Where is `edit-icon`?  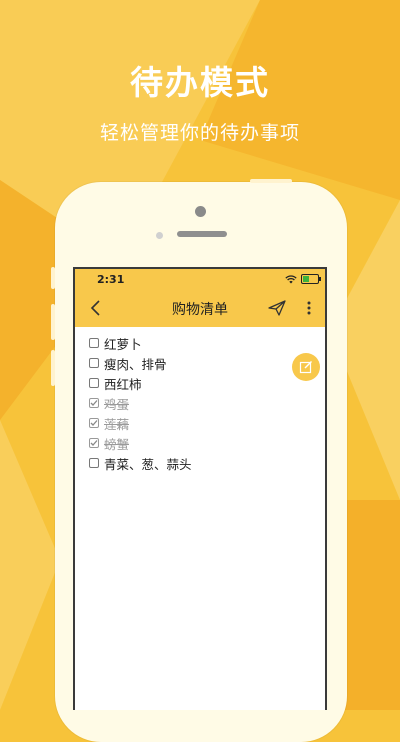 edit-icon is located at coordinates (305, 367).